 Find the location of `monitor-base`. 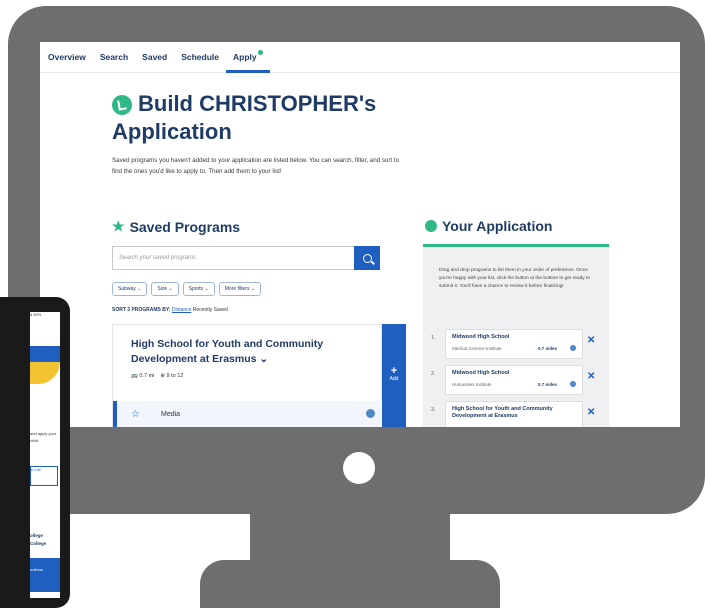

monitor-base is located at coordinates (350, 584).